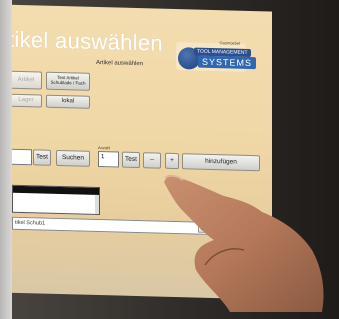 This screenshot has height=319, width=339. I want to click on search-input, so click(21, 157).